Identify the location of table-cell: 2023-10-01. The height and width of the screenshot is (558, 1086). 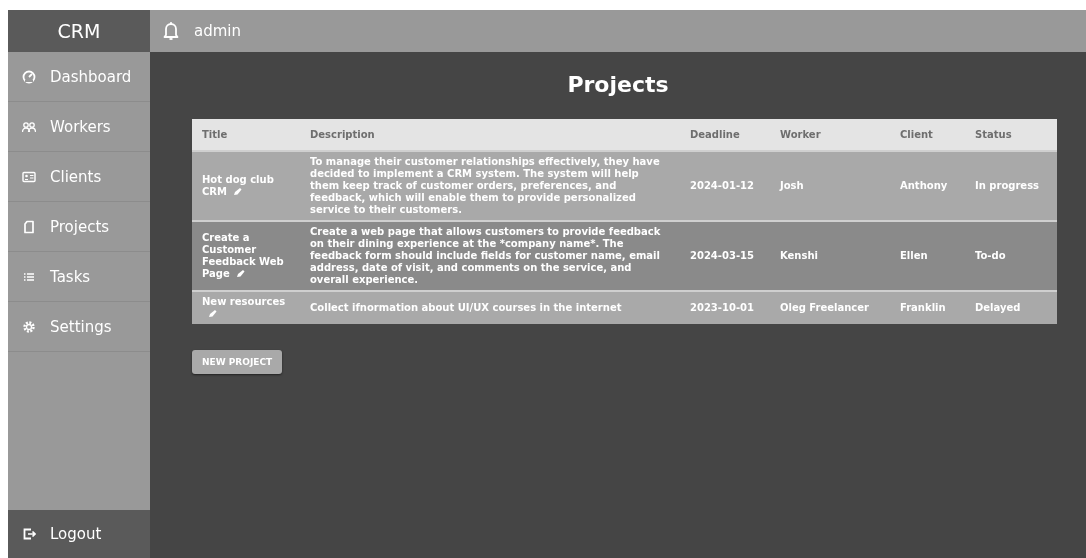
(725, 307).